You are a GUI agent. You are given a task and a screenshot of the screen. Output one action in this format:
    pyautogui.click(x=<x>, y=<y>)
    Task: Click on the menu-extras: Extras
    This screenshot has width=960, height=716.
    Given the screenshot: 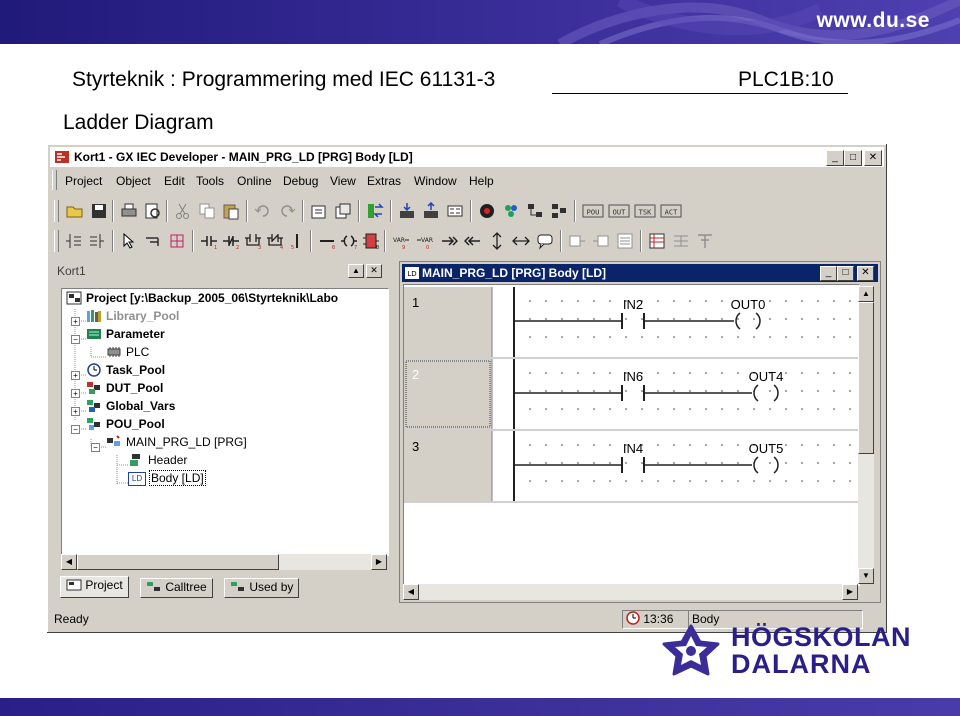 What is the action you would take?
    pyautogui.click(x=384, y=181)
    